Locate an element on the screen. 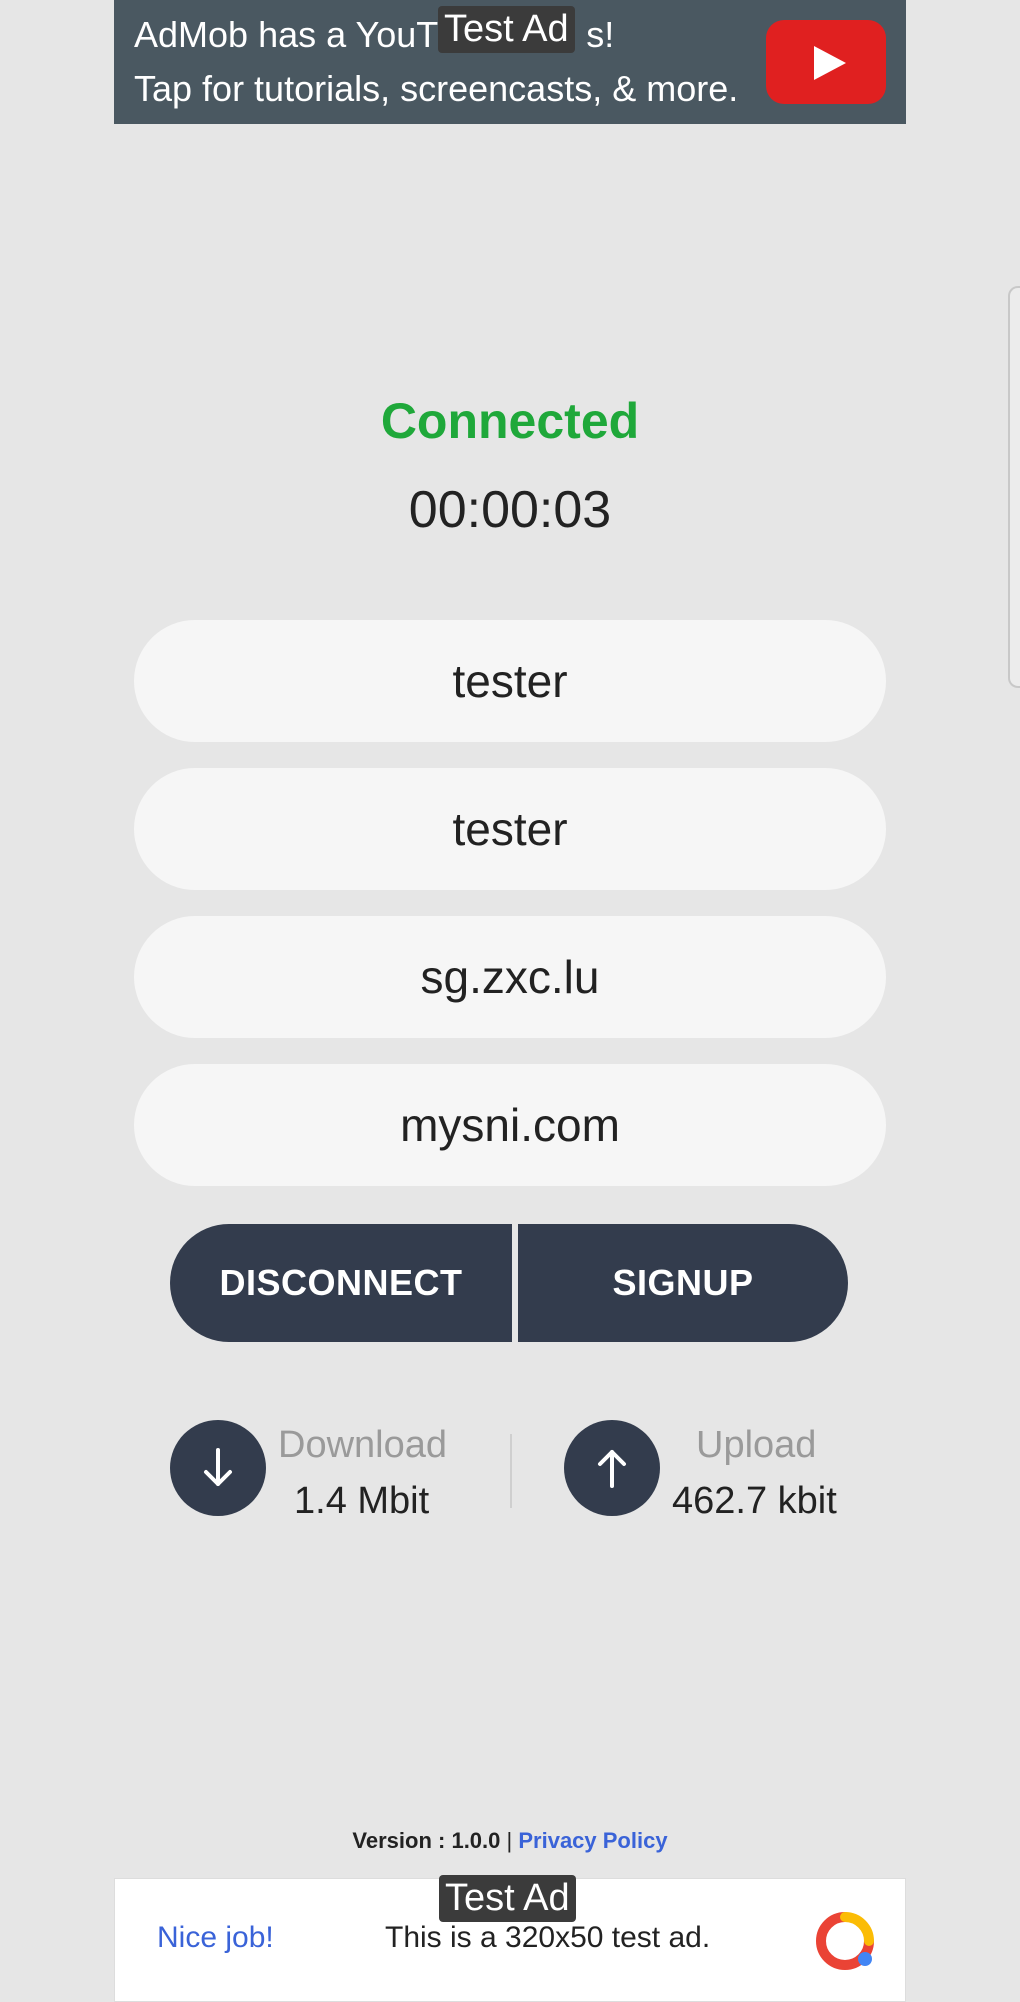 This screenshot has width=1020, height=2002. disconnect-button: DISCONNECT is located at coordinates (341, 1283).